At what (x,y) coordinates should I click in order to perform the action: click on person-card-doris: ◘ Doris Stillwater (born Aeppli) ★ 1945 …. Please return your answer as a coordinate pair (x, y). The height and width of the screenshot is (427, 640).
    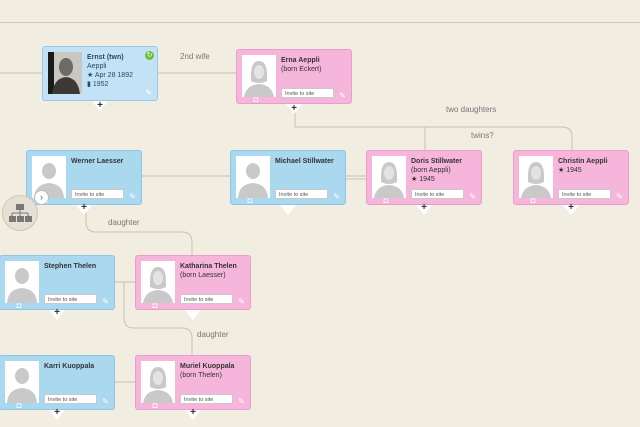
    Looking at the image, I should click on (424, 177).